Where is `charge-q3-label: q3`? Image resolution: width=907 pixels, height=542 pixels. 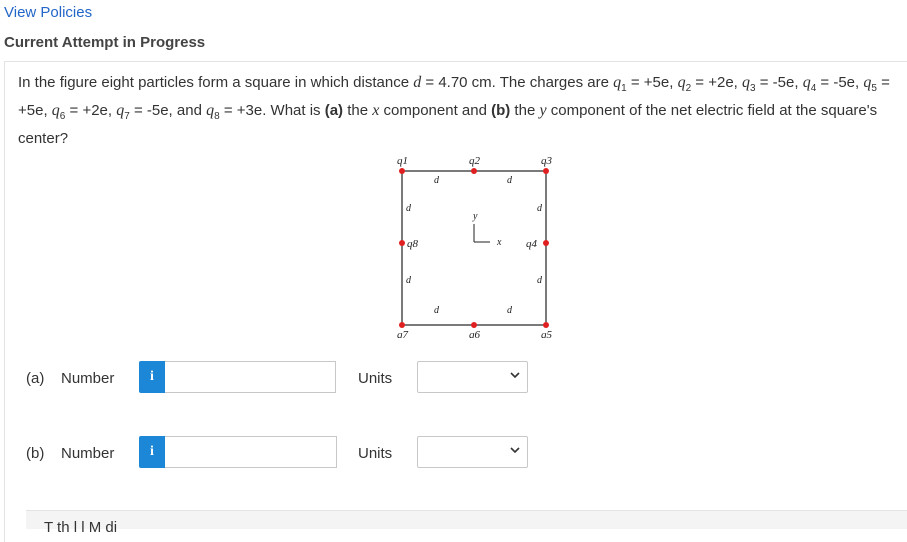
charge-q3-label: q3 is located at coordinates (547, 161).